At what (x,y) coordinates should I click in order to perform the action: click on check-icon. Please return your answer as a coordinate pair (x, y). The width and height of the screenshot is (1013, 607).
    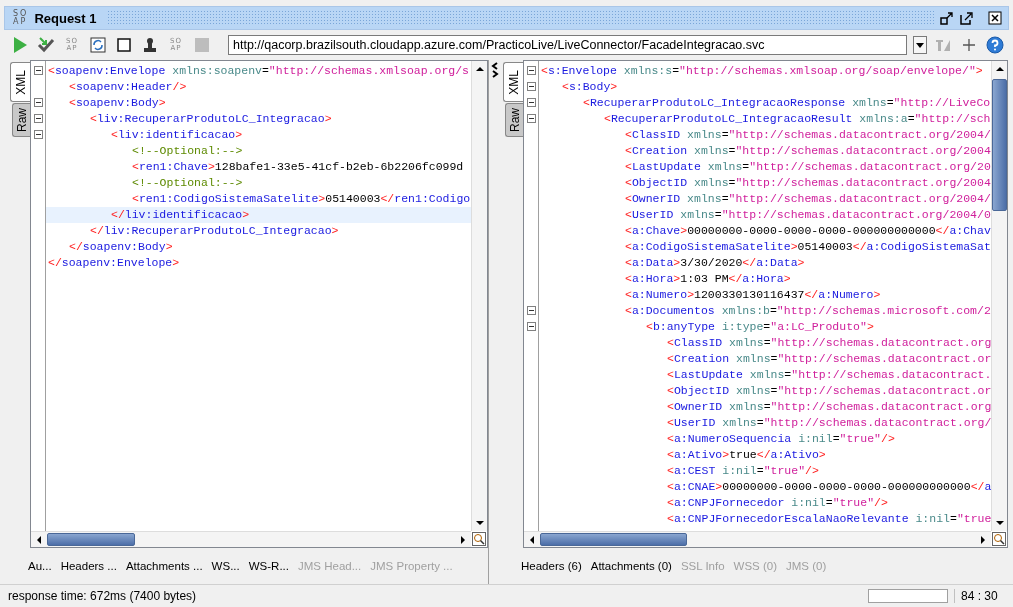
    Looking at the image, I should click on (46, 45).